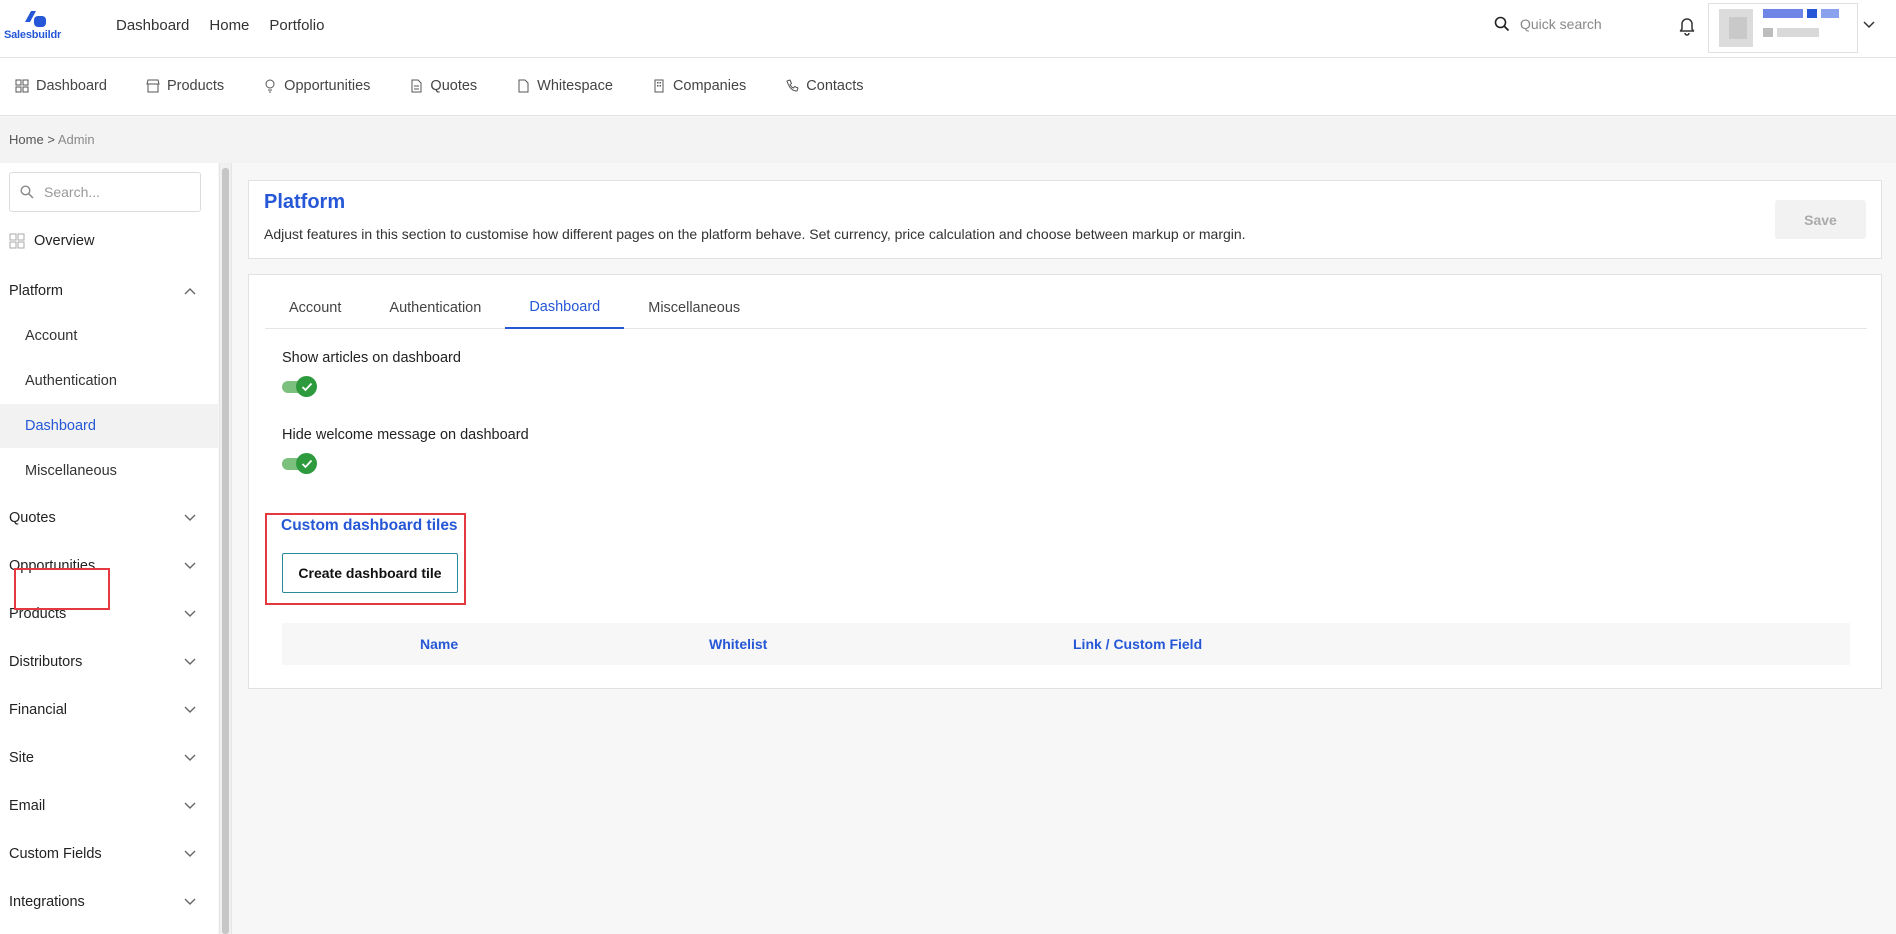  I want to click on file-icon, so click(523, 86).